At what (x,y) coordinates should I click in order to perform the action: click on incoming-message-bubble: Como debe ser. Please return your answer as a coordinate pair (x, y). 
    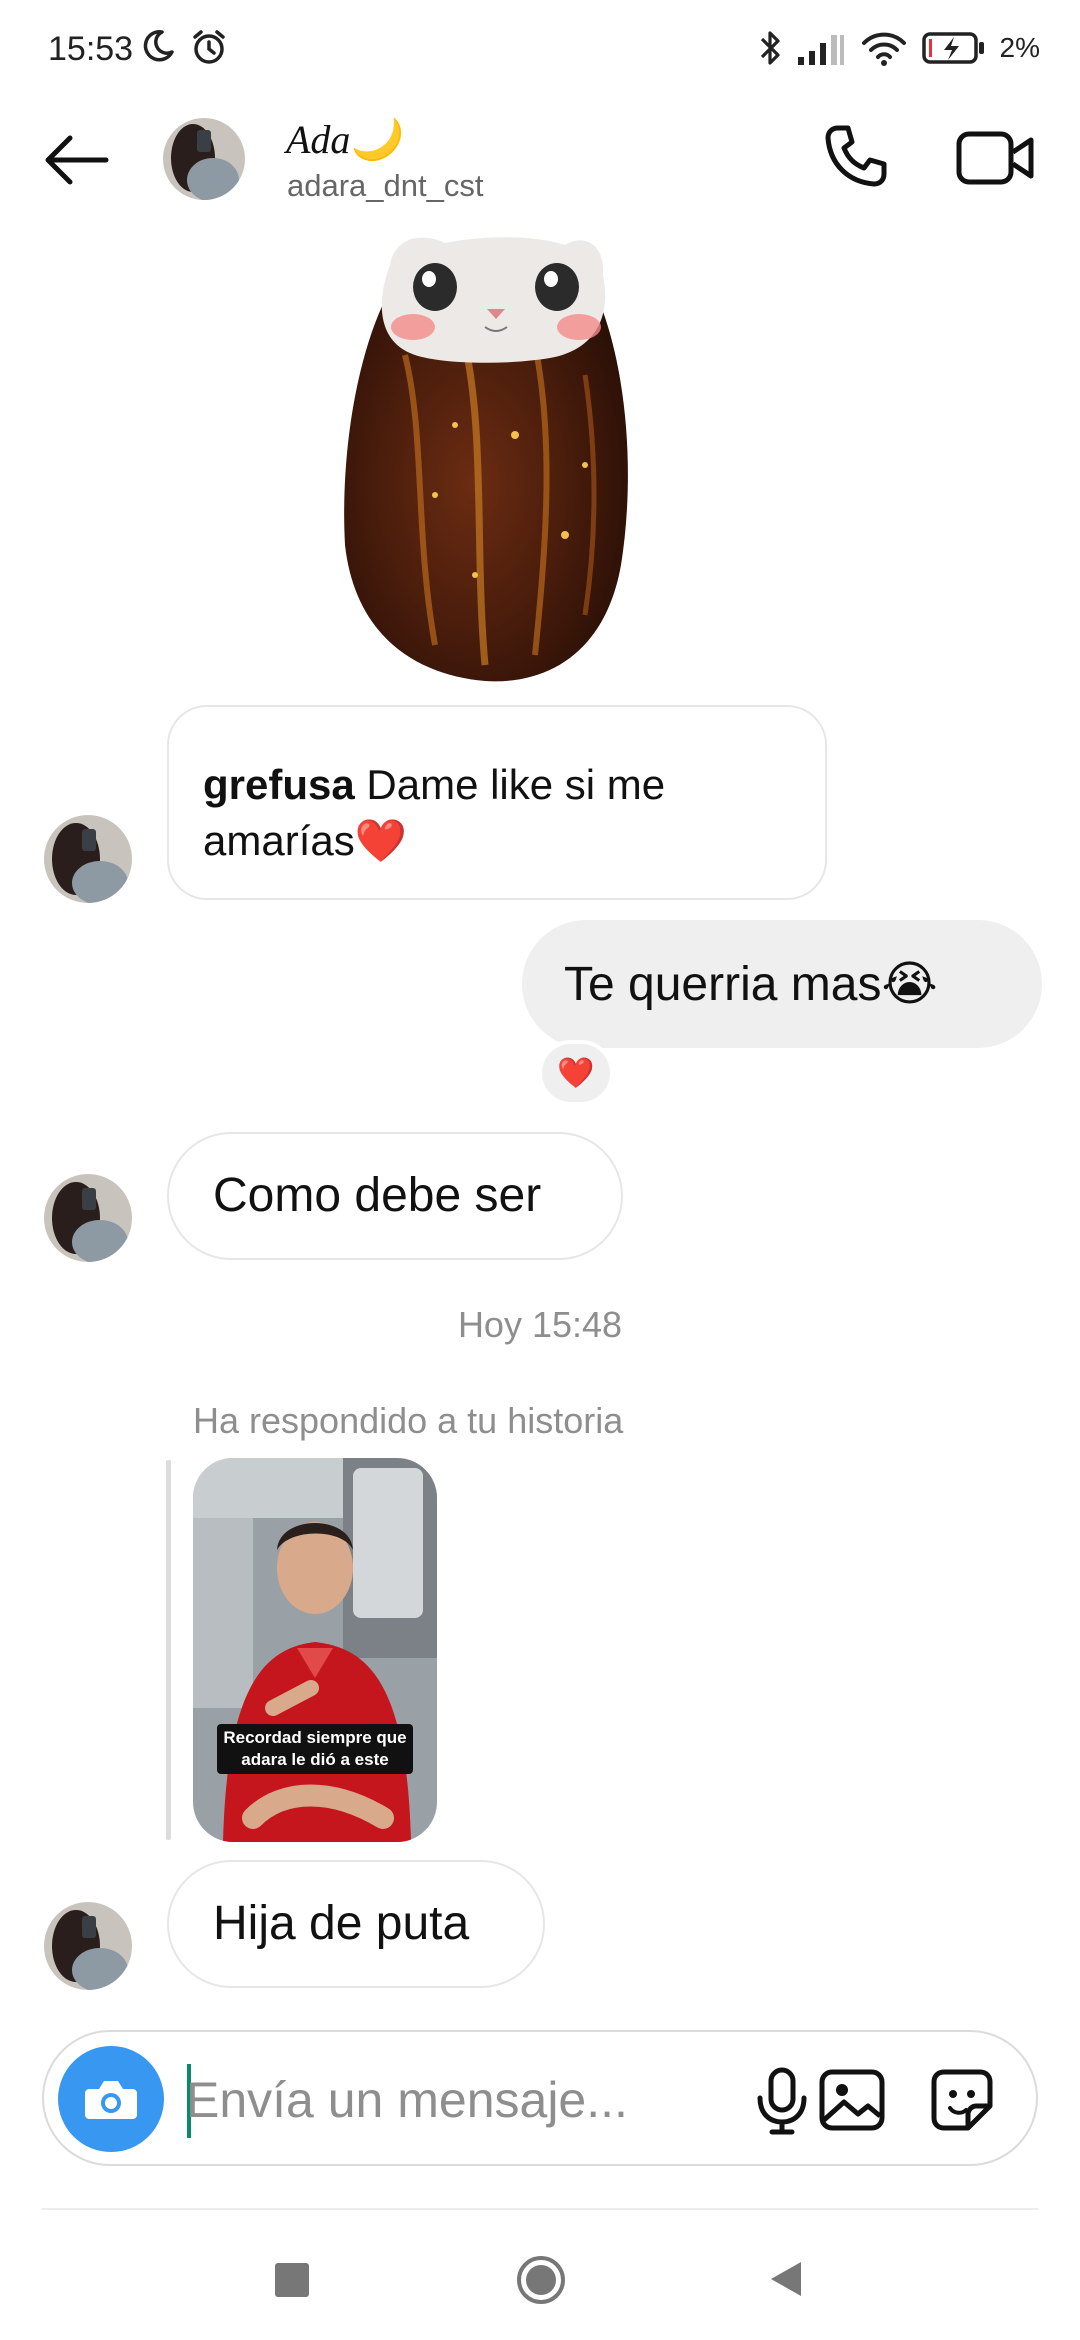
    Looking at the image, I should click on (395, 1196).